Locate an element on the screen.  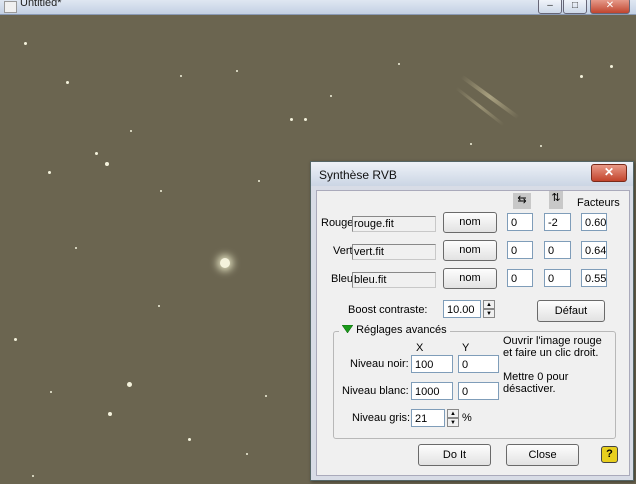
app-icon is located at coordinates (10, 7).